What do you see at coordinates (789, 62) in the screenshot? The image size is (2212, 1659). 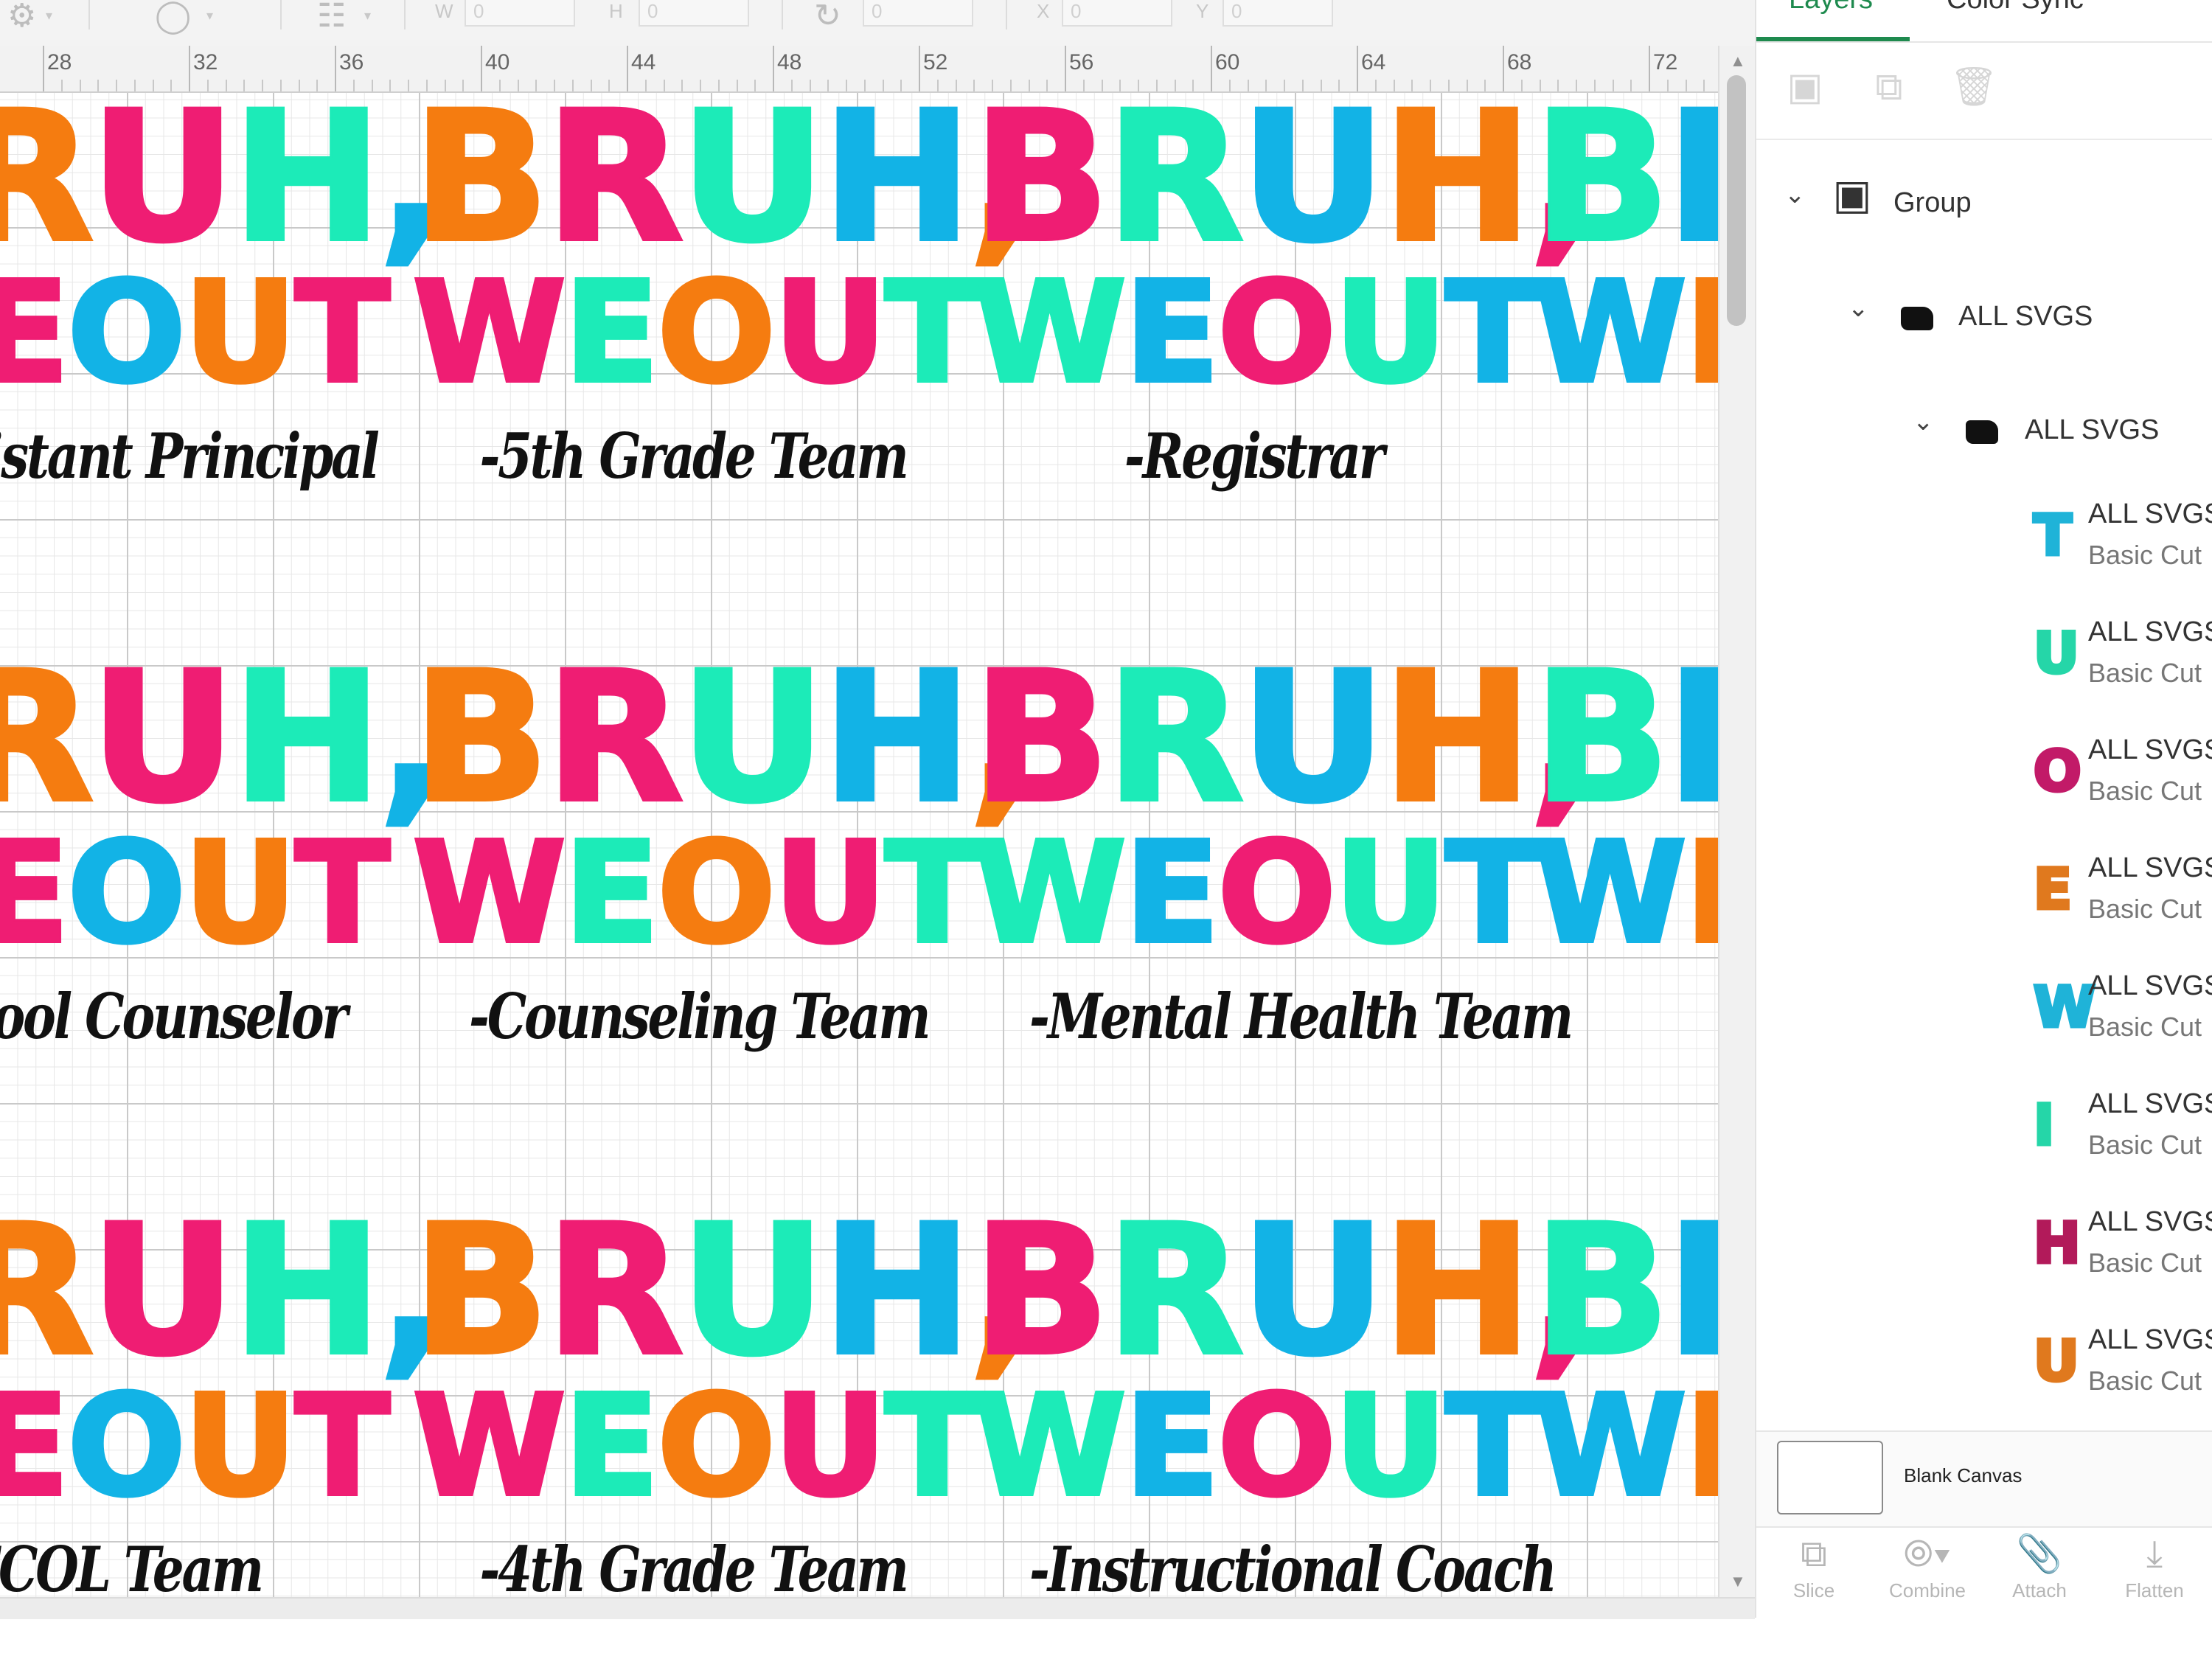 I see `ruler-label: 48` at bounding box center [789, 62].